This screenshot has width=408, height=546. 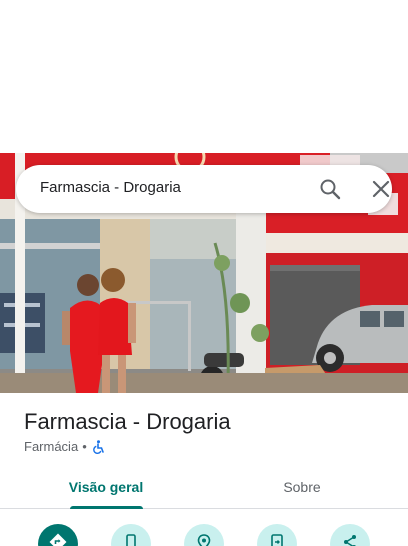 I want to click on search-input: Farmascia - Drogaria, so click(x=110, y=187).